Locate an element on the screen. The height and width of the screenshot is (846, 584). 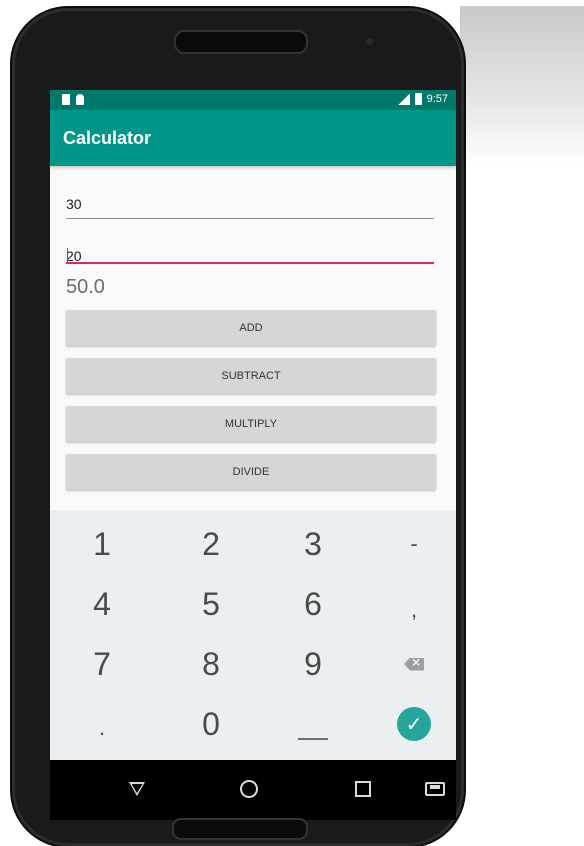
first-number-field: 30 is located at coordinates (250, 203).